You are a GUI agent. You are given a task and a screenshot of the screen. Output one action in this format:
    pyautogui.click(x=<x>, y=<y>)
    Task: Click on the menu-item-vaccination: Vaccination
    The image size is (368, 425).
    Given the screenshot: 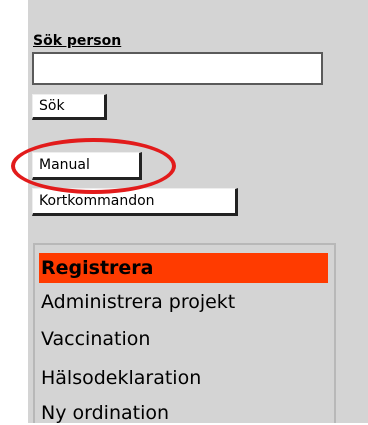 What is the action you would take?
    pyautogui.click(x=95, y=339)
    